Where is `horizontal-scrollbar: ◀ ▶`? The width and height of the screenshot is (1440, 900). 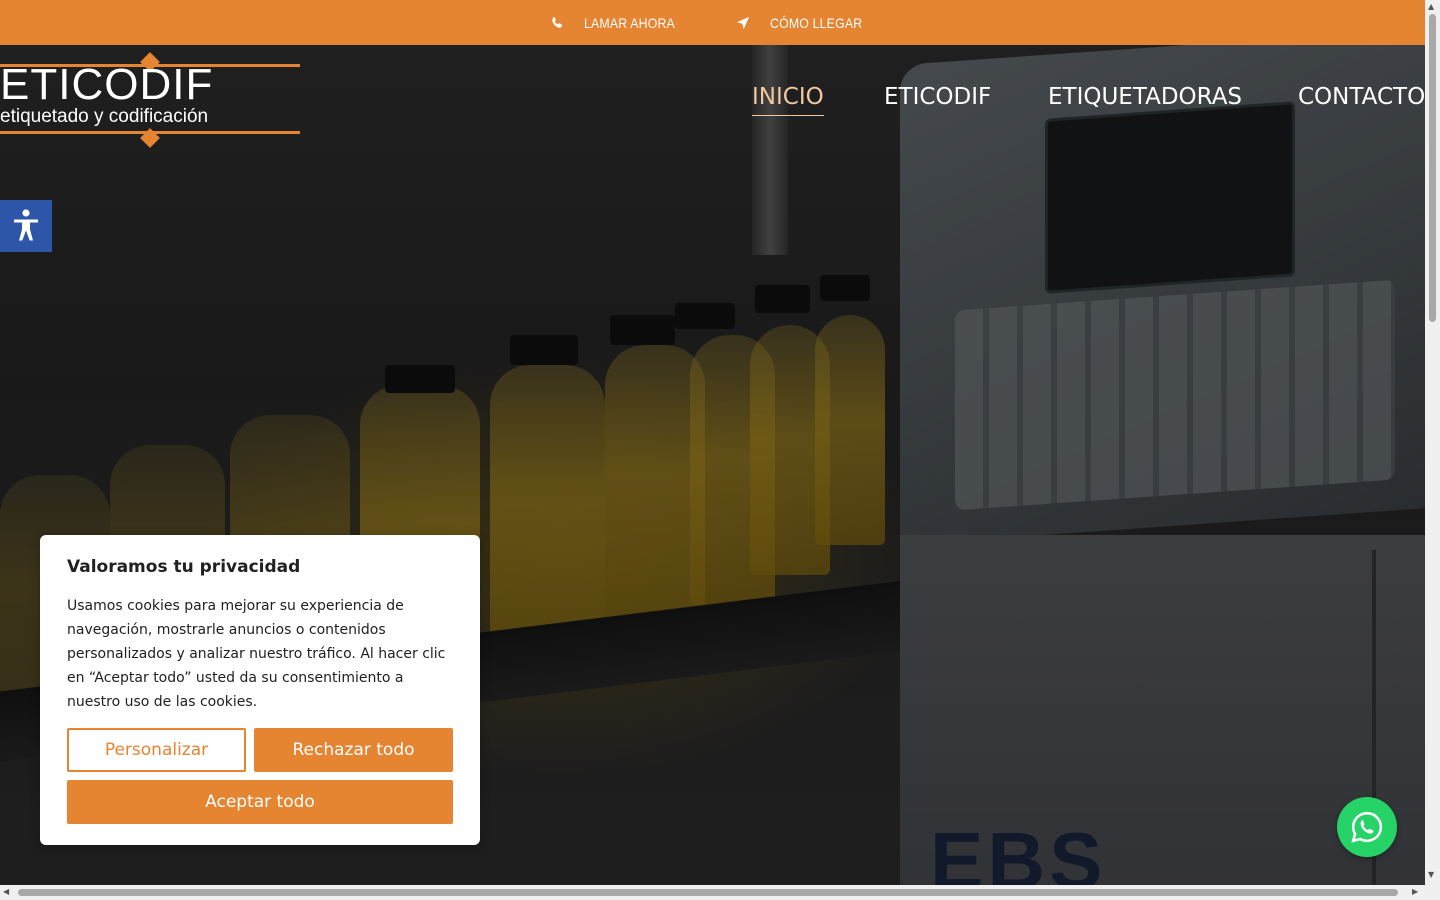 horizontal-scrollbar: ◀ ▶ is located at coordinates (712, 892).